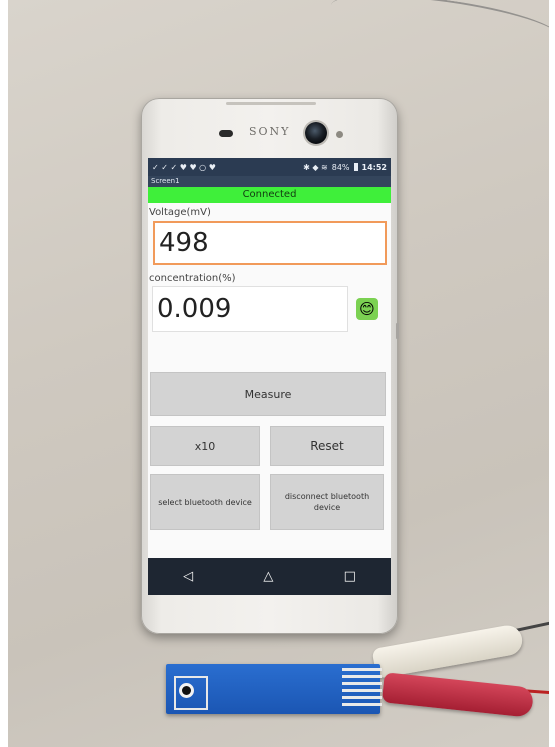 The width and height of the screenshot is (555, 747). What do you see at coordinates (186, 690) in the screenshot?
I see `sensor-hole-icon` at bounding box center [186, 690].